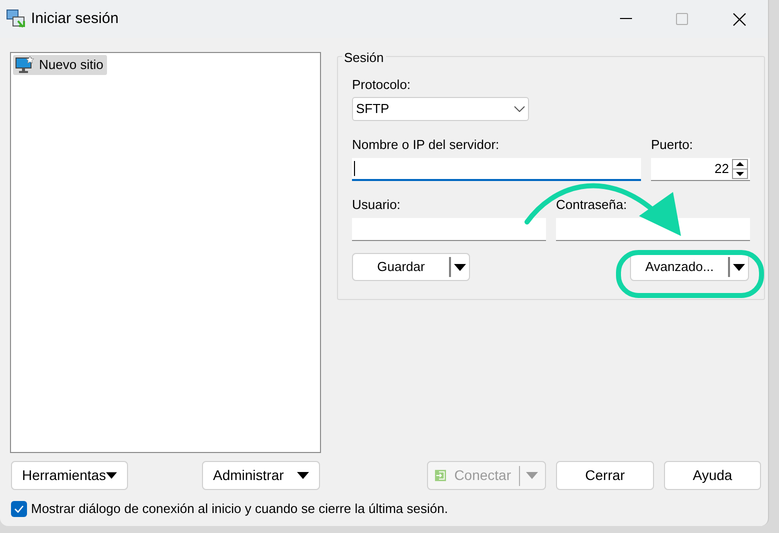 Image resolution: width=779 pixels, height=533 pixels. I want to click on dialog-button: Ayuda, so click(712, 475).